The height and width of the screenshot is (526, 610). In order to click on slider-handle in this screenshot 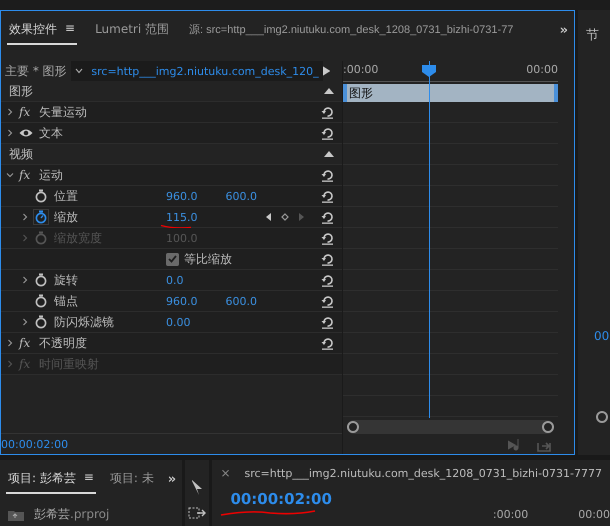, I will do `click(602, 417)`.